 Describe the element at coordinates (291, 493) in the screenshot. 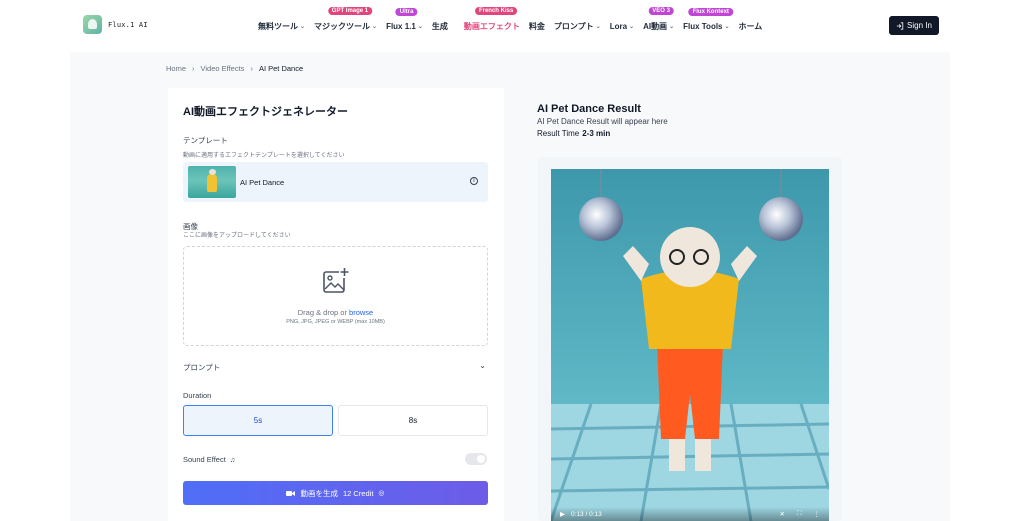

I see `video-camera-icon` at that location.